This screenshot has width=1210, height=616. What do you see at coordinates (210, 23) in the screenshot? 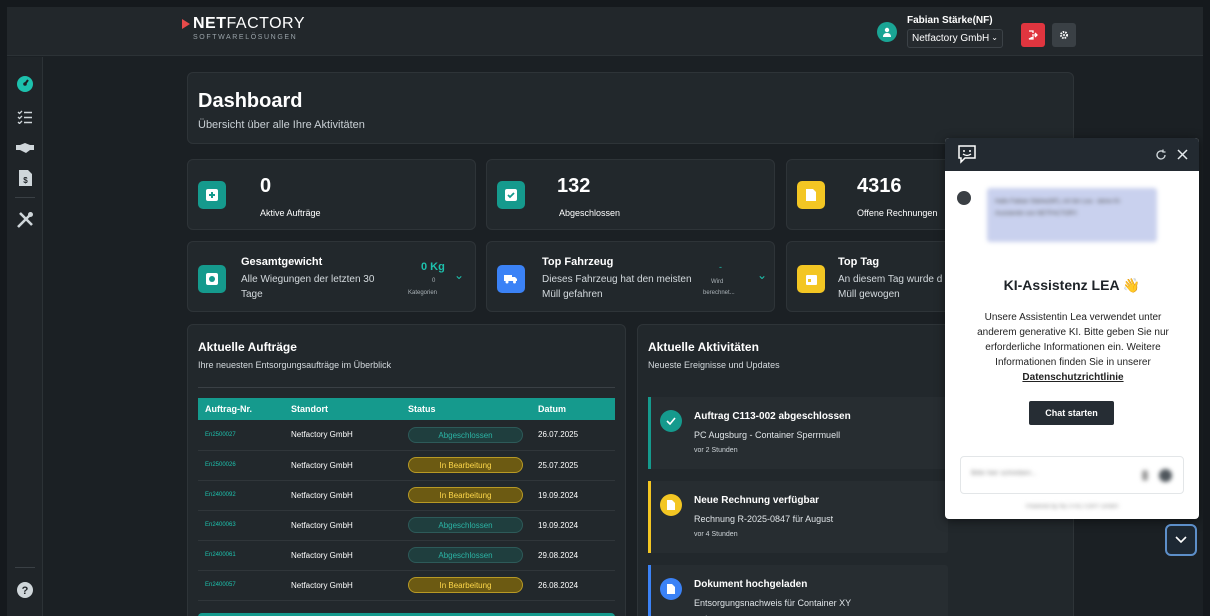
I see `brand-bold: NET` at bounding box center [210, 23].